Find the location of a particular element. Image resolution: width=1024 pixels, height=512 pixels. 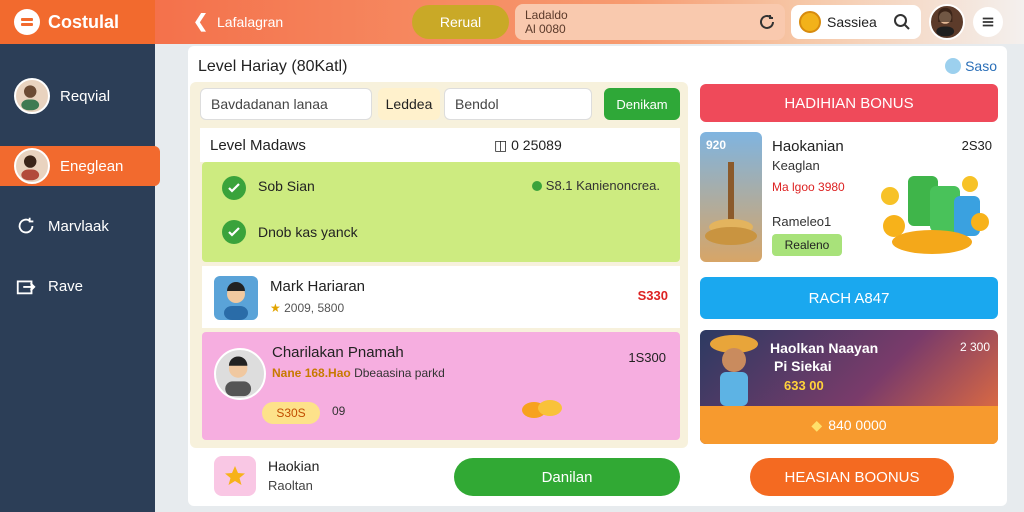

logo-icon is located at coordinates (27, 22).